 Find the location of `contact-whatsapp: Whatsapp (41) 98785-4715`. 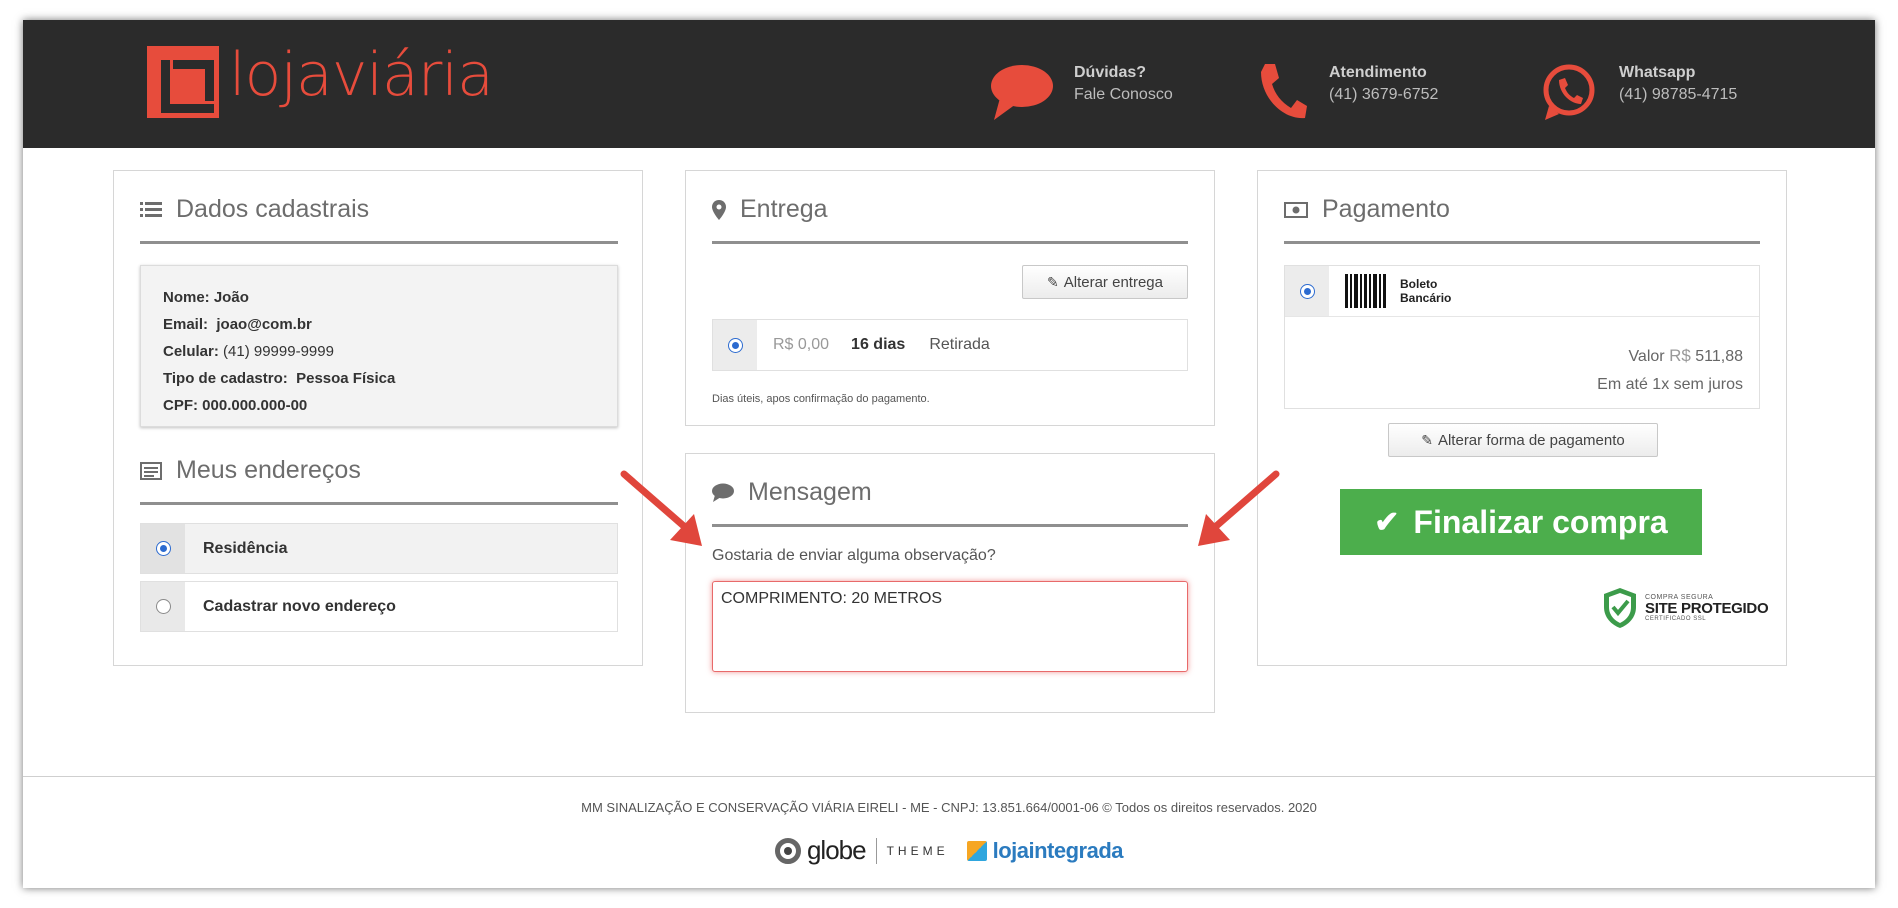

contact-whatsapp: Whatsapp (41) 98785-4715 is located at coordinates (1639, 92).